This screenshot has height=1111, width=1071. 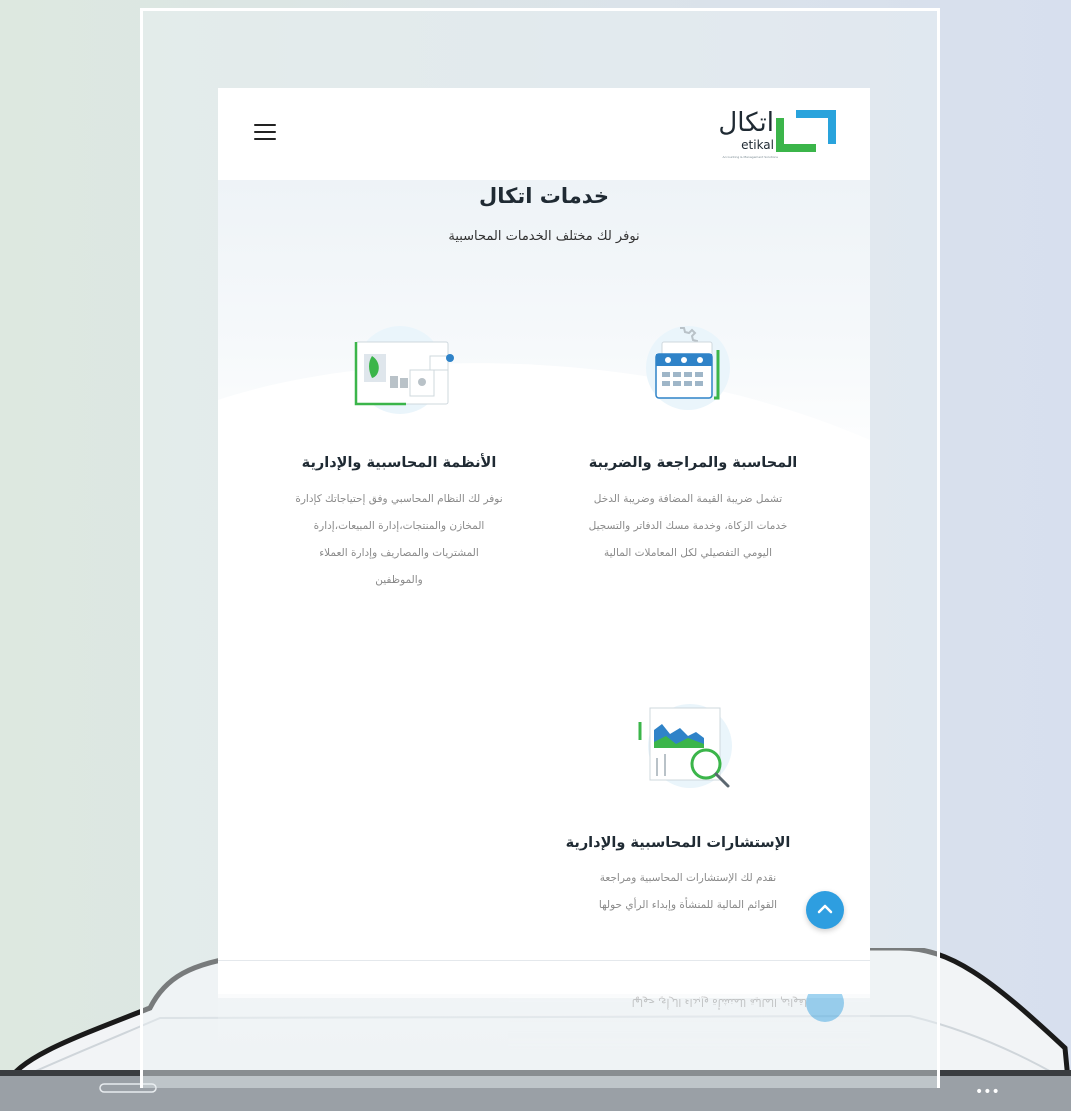 What do you see at coordinates (987, 1092) in the screenshot?
I see `device-menu-dots: •••` at bounding box center [987, 1092].